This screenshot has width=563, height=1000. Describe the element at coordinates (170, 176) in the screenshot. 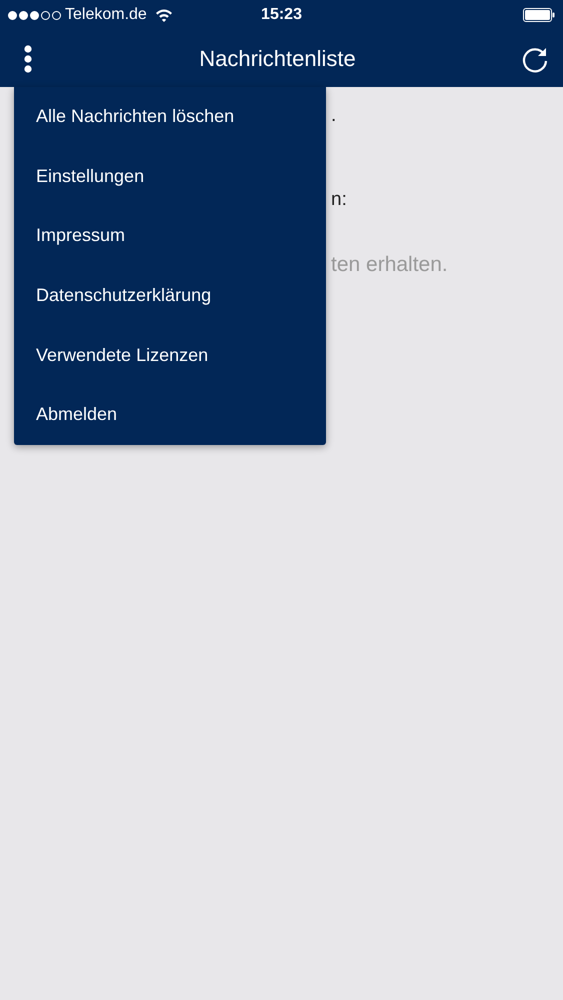

I see `menu-item: Einstellungen` at that location.